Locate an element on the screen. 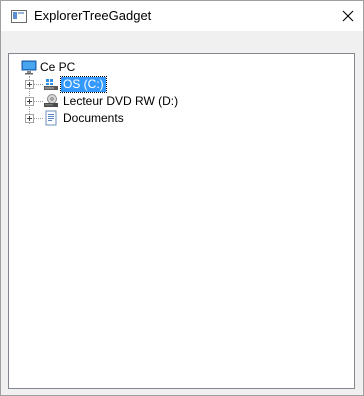  tree-item-dvd-drive: Lecteur DVD RW (D:) is located at coordinates (120, 101).